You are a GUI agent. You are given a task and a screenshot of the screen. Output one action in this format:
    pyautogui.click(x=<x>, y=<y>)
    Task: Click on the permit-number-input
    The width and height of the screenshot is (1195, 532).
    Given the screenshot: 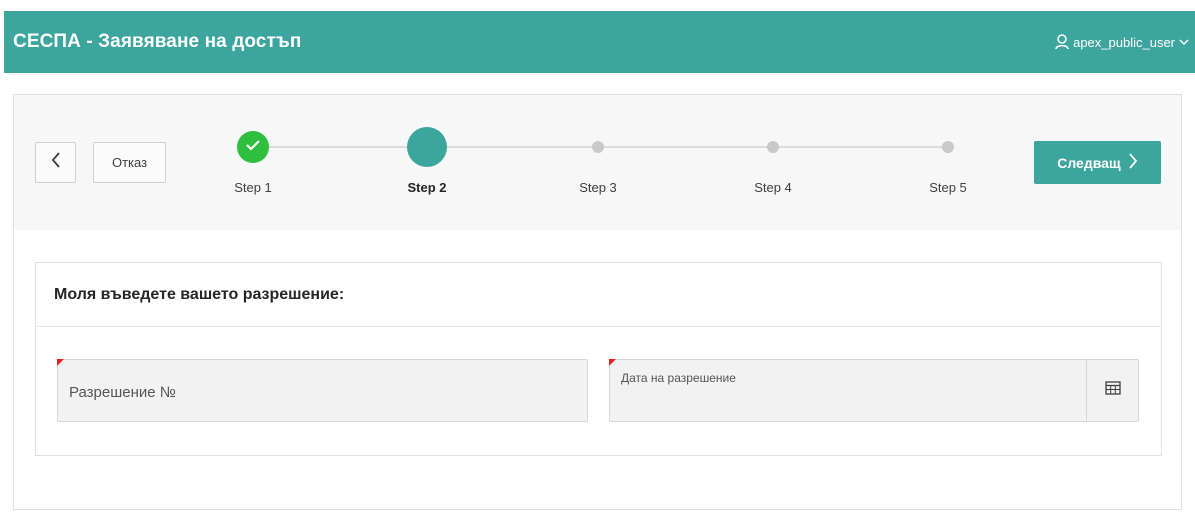 What is the action you would take?
    pyautogui.click(x=322, y=390)
    